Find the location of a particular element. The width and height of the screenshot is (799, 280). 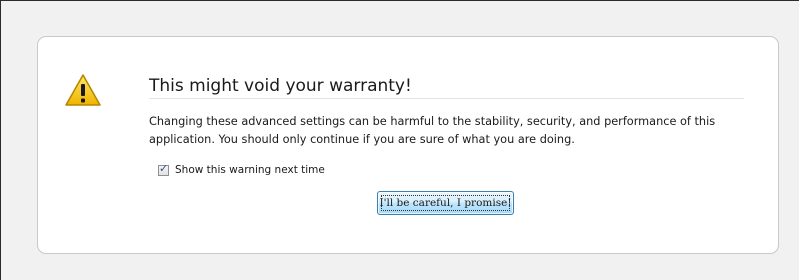

show-warning-checkbox-row: ✓ Show this warning next time is located at coordinates (241, 169).